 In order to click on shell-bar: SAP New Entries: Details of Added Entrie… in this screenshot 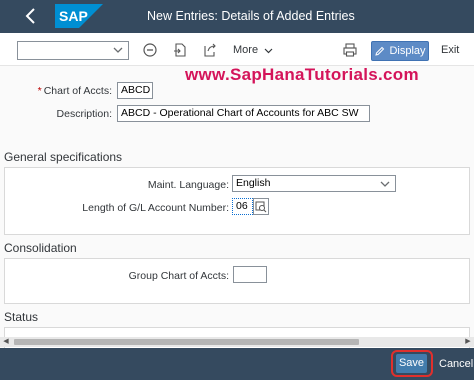, I will do `click(237, 16)`.